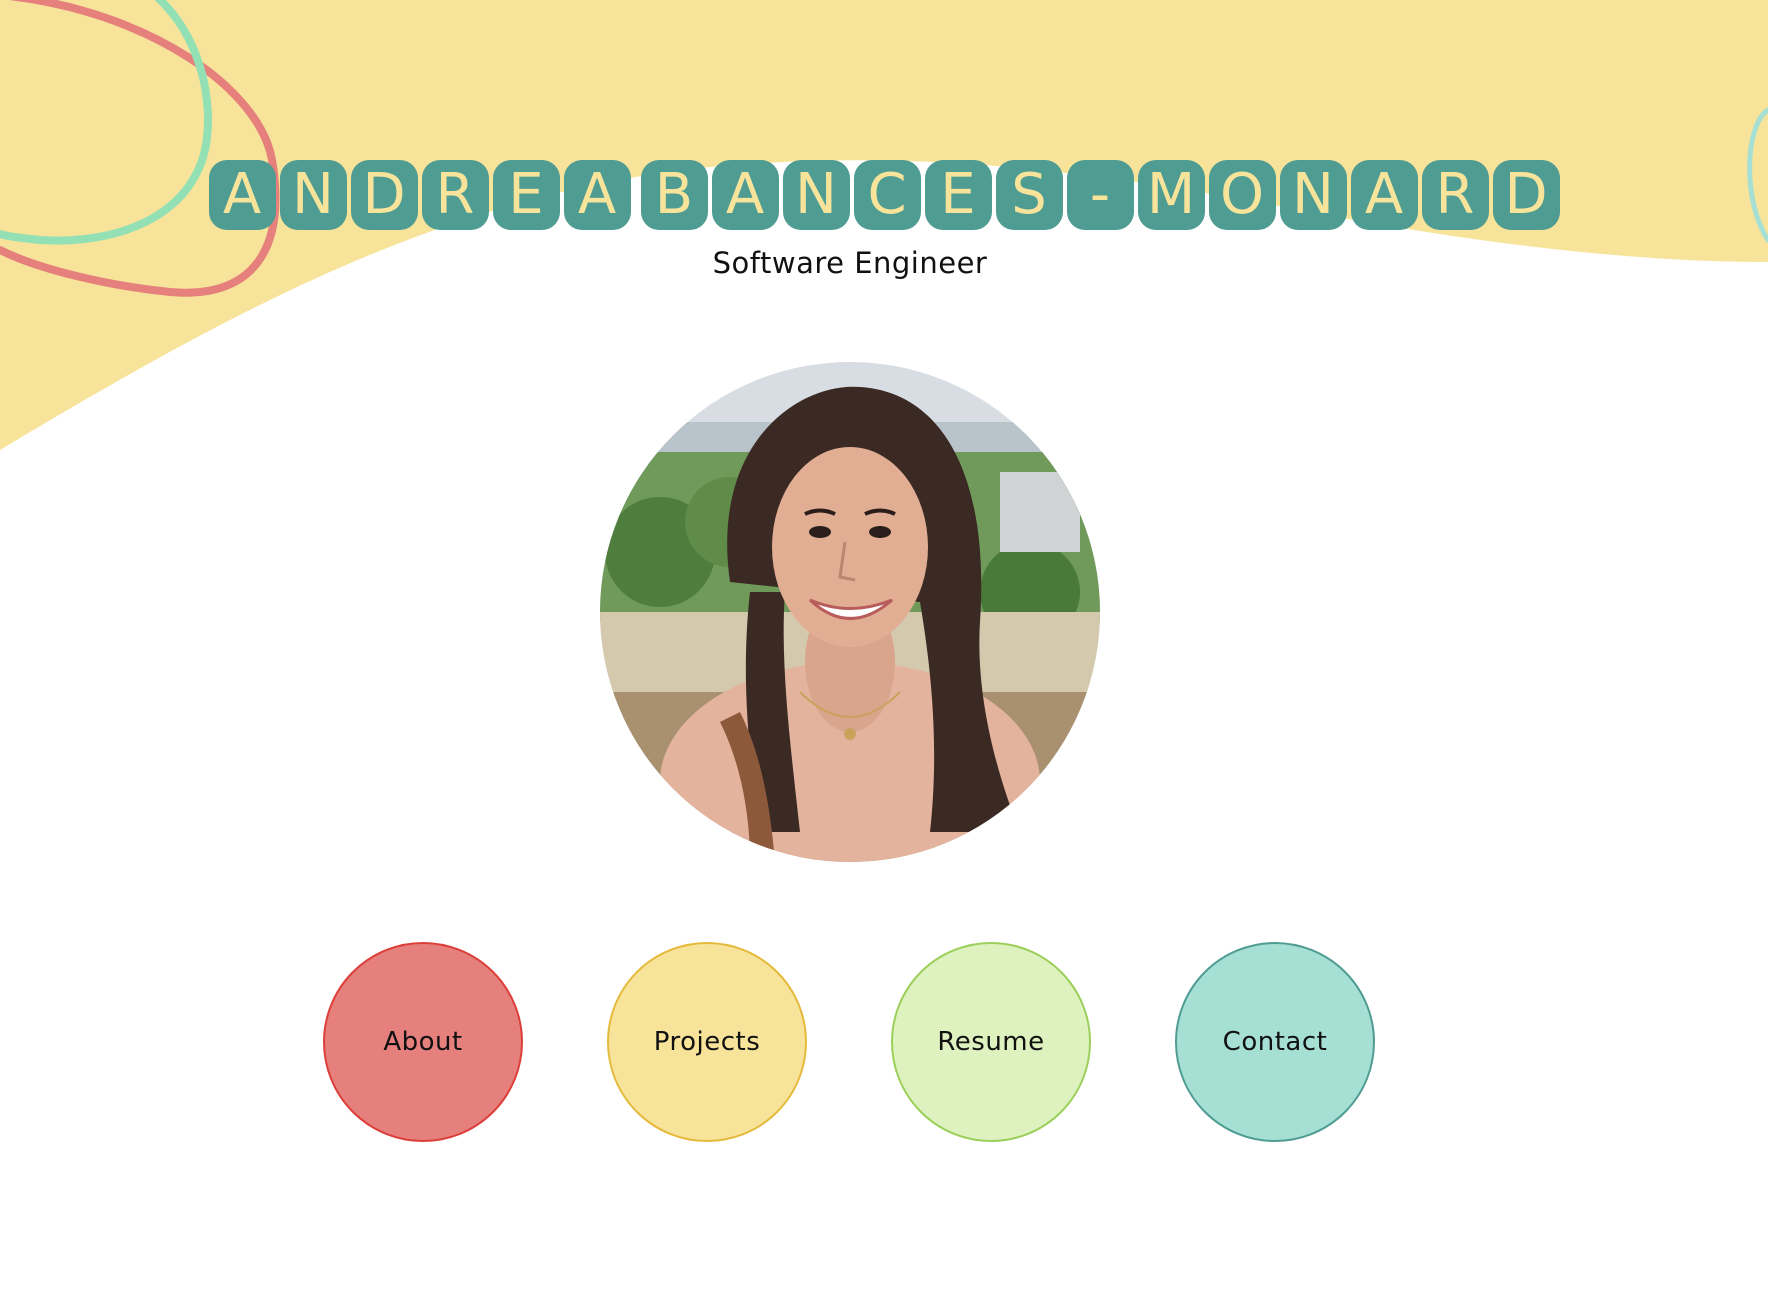 Image resolution: width=1768 pixels, height=1310 pixels. Describe the element at coordinates (1171, 195) in the screenshot. I see `title-letter-tile: M` at that location.